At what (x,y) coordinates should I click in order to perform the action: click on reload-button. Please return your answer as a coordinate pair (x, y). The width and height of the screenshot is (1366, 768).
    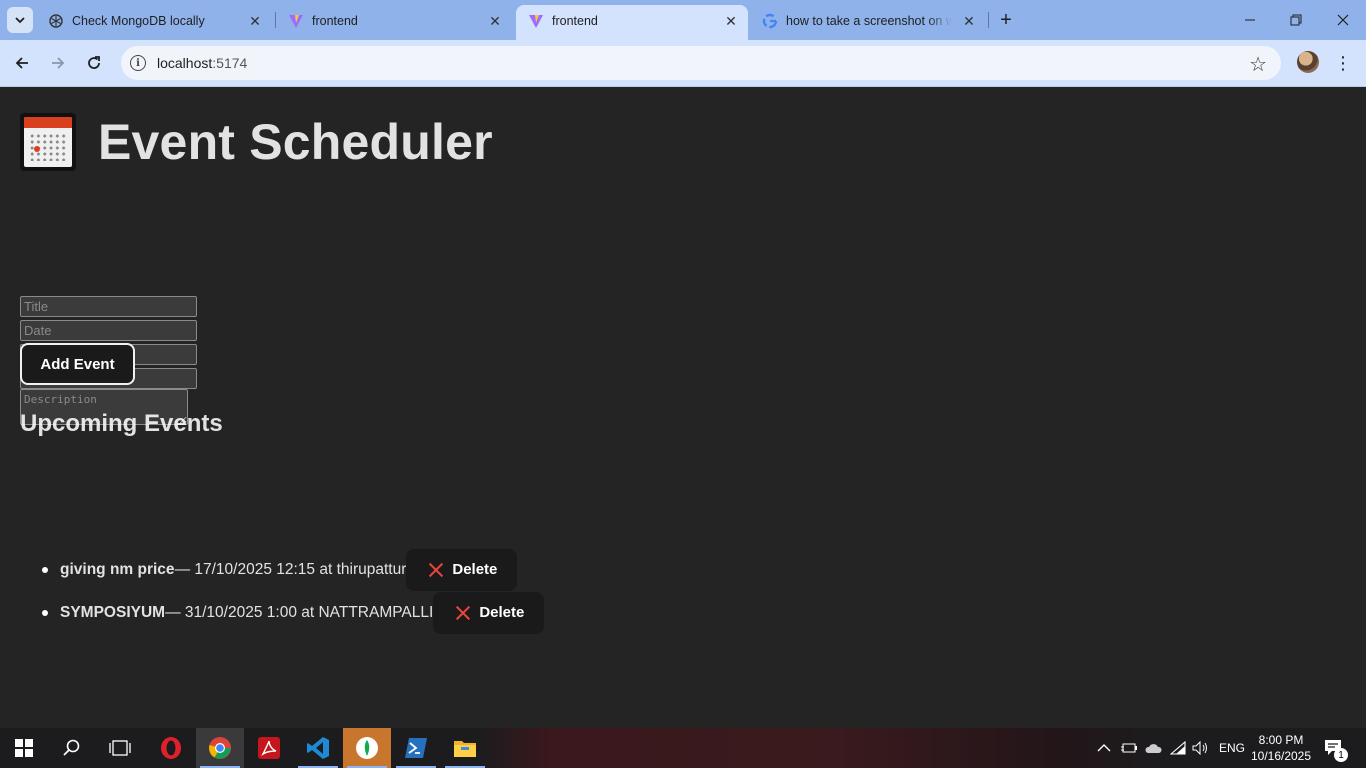
    Looking at the image, I should click on (94, 63).